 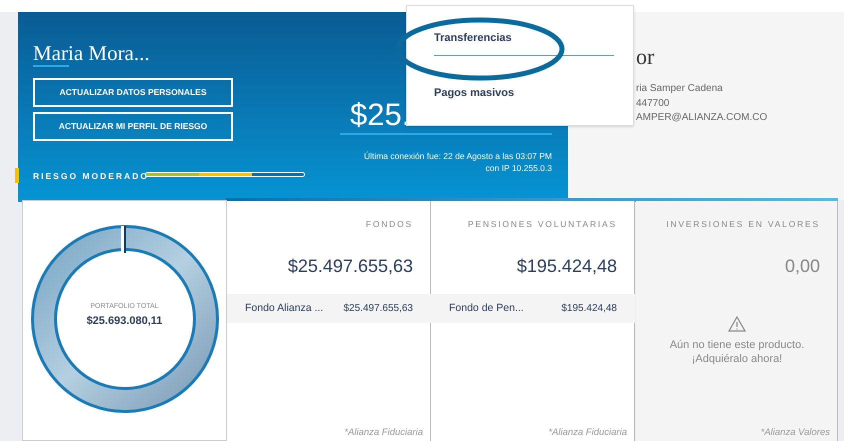 I want to click on outline-button: ACTUALIZAR DATOS PERSONALES, so click(x=133, y=92).